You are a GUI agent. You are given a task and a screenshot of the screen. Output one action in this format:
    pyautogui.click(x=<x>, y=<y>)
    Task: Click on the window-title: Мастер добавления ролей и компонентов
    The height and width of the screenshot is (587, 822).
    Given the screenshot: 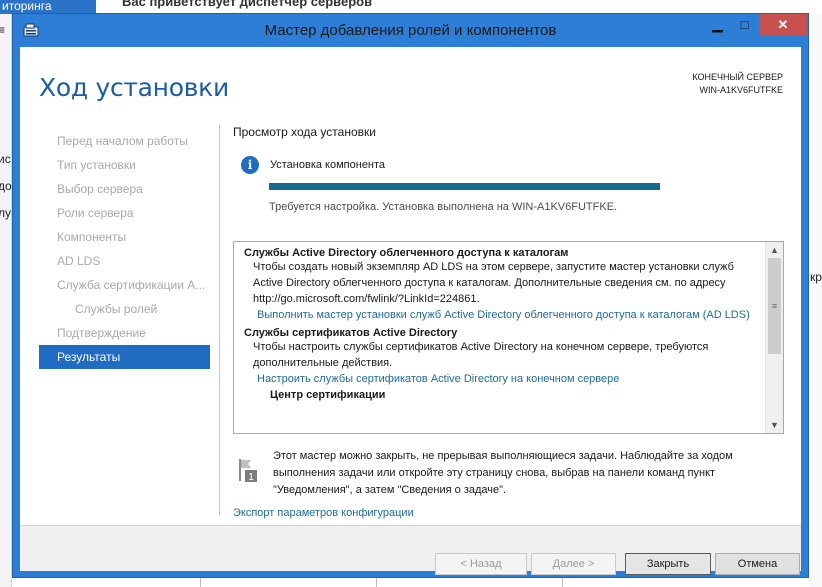 What is the action you would take?
    pyautogui.click(x=410, y=30)
    